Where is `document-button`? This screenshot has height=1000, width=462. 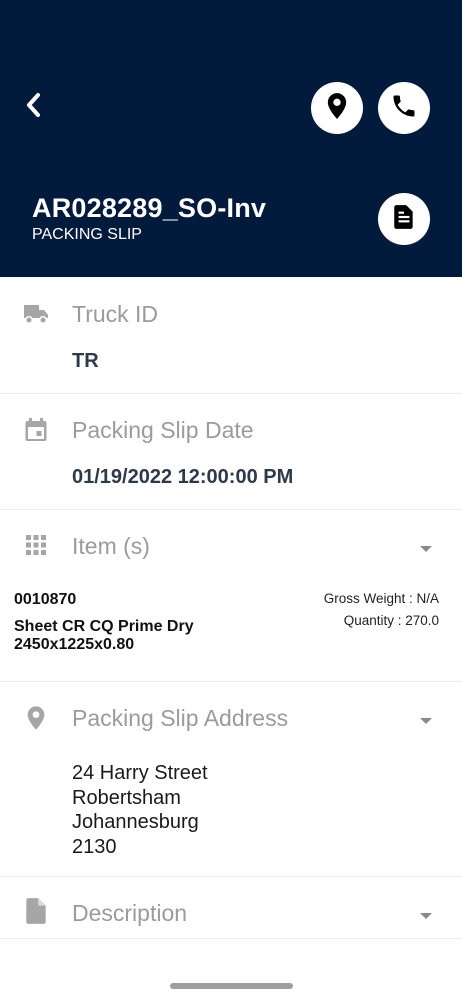
document-button is located at coordinates (404, 219).